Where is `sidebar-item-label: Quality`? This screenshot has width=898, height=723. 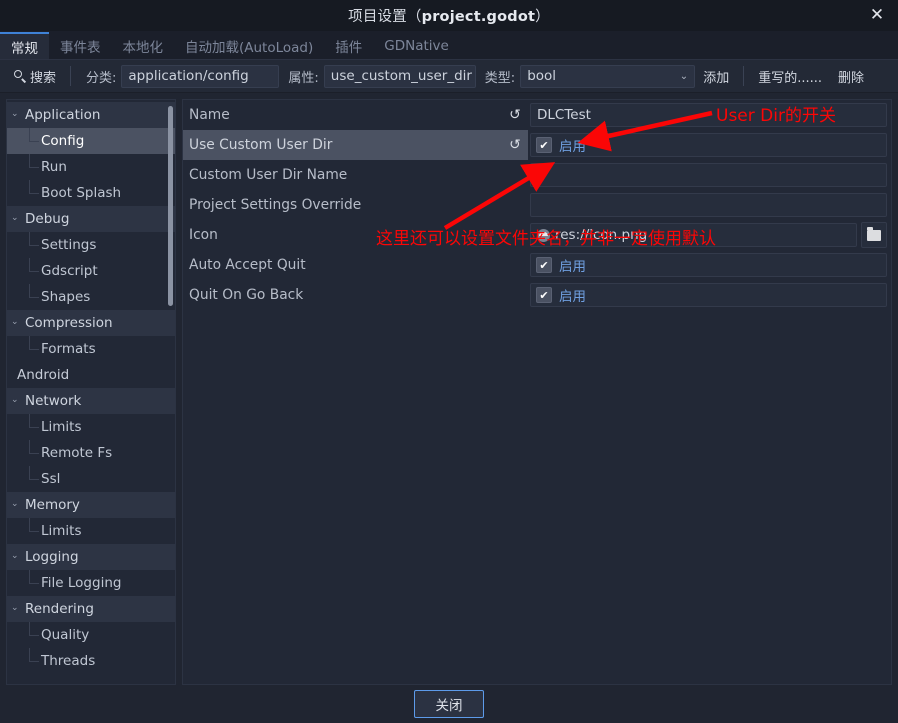 sidebar-item-label: Quality is located at coordinates (65, 635).